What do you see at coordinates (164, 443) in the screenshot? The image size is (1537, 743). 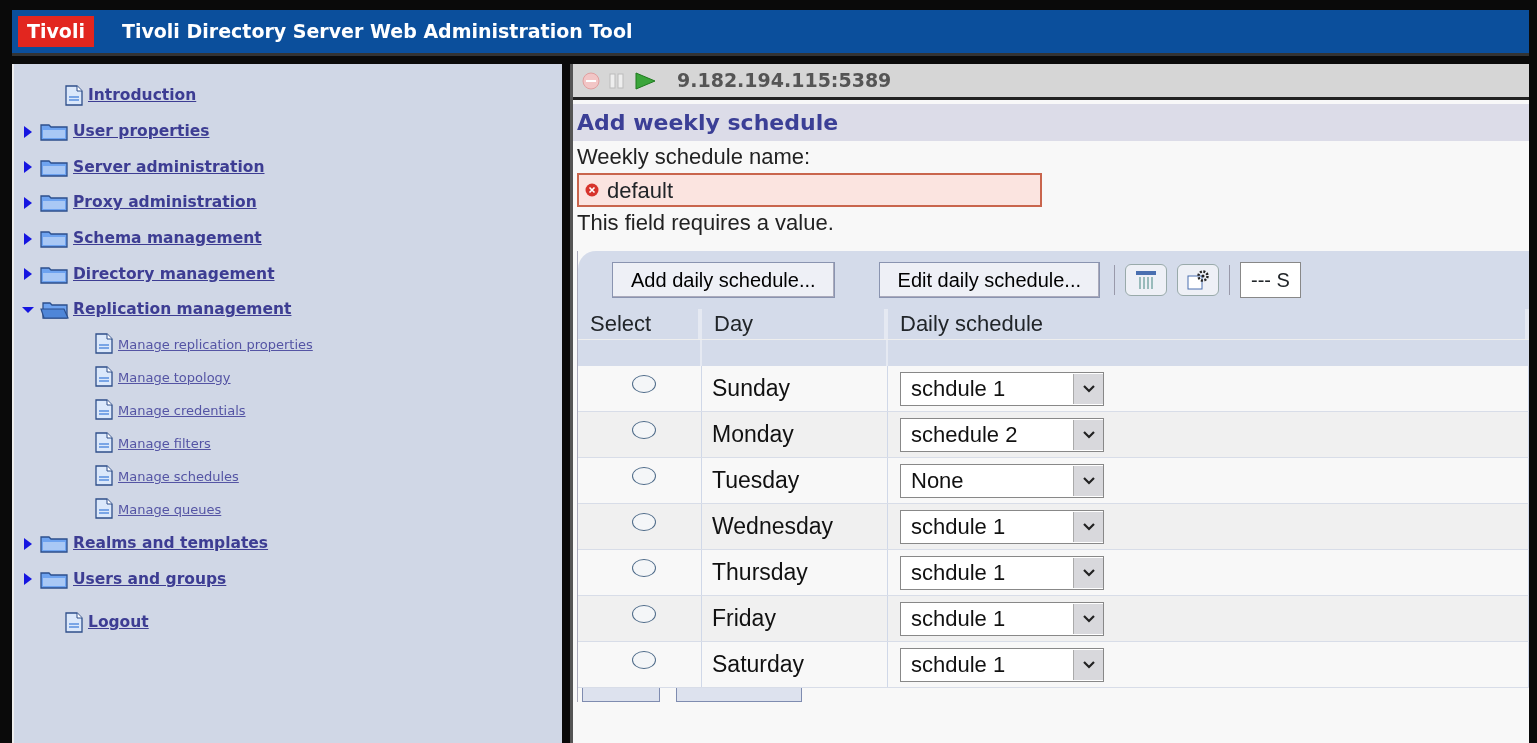 I see `sidebar-subitem: Manage filters` at bounding box center [164, 443].